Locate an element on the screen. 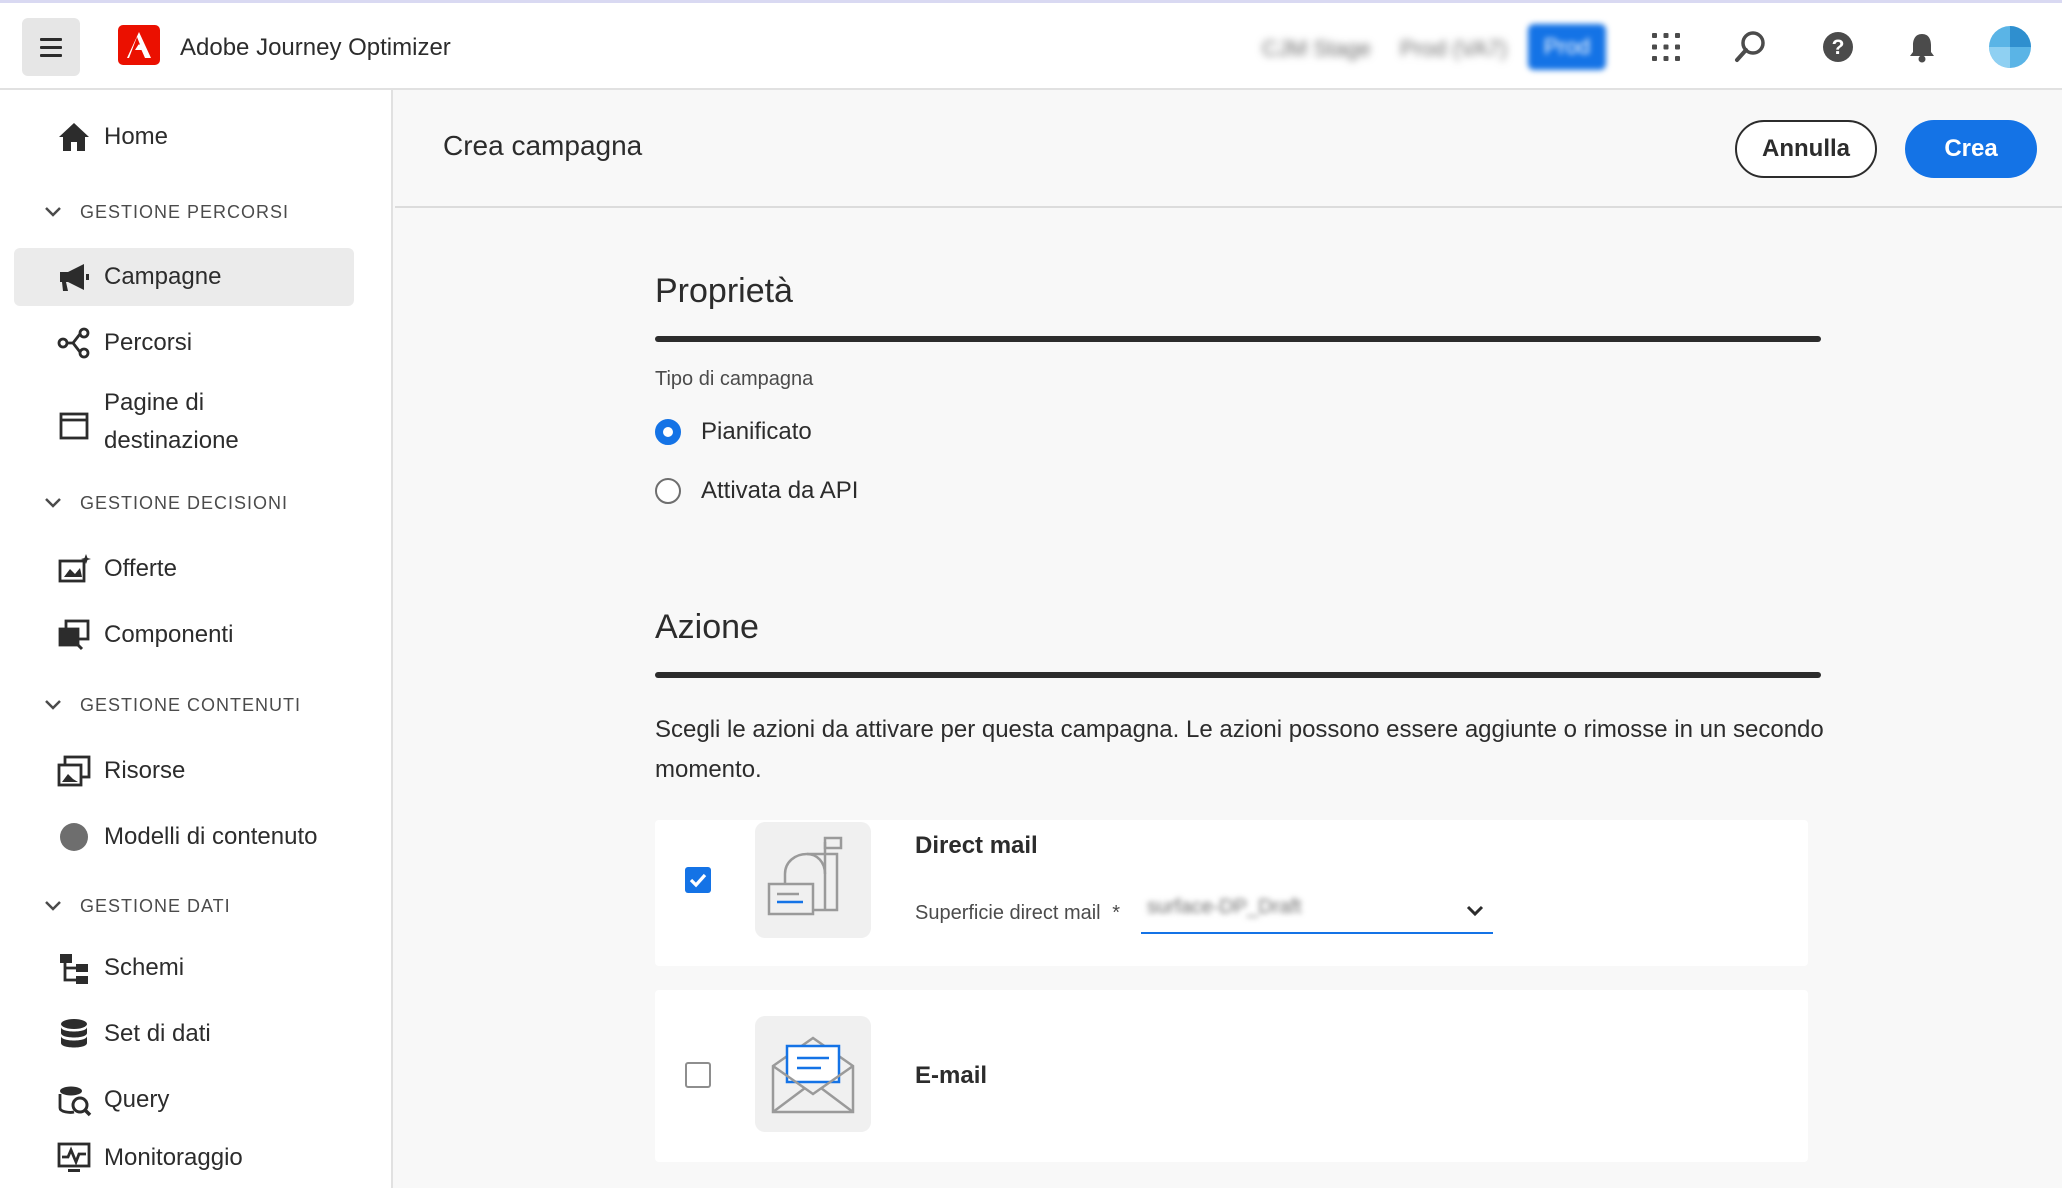 The image size is (2062, 1188). sidebar-item-campaigns: Campagne is located at coordinates (184, 277).